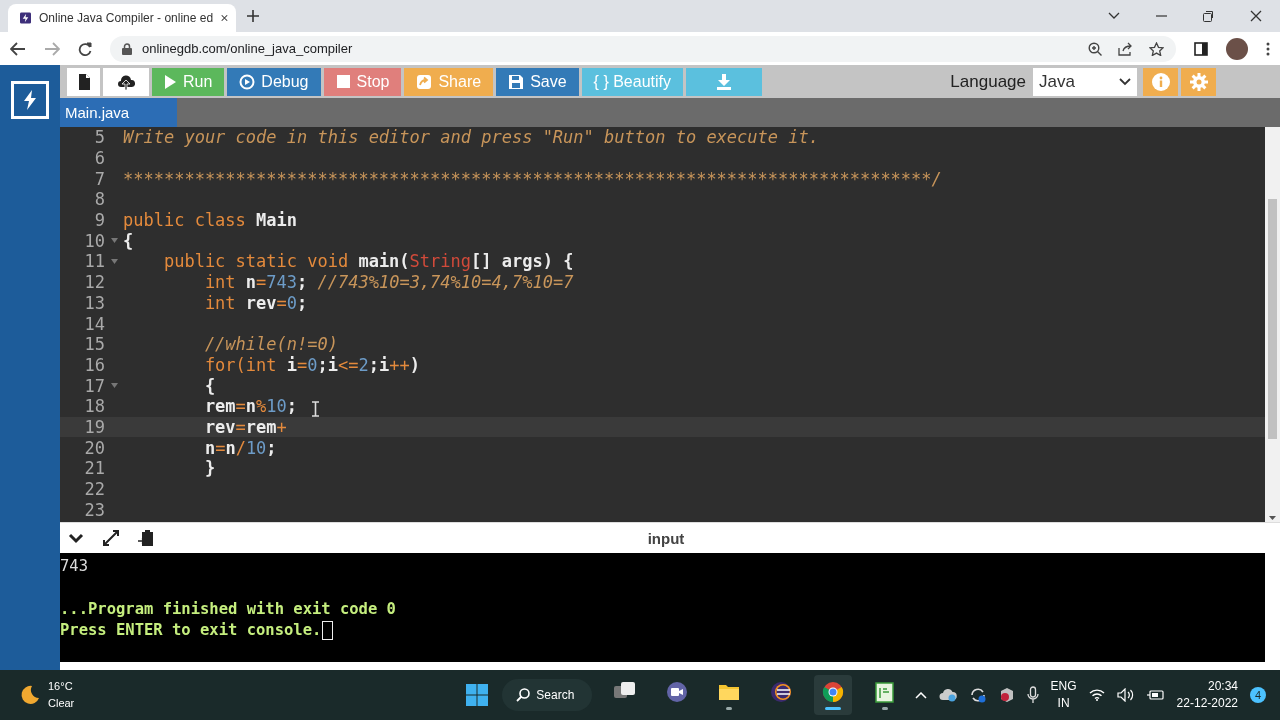 The width and height of the screenshot is (1280, 720). I want to click on speaker-icon, so click(1125, 695).